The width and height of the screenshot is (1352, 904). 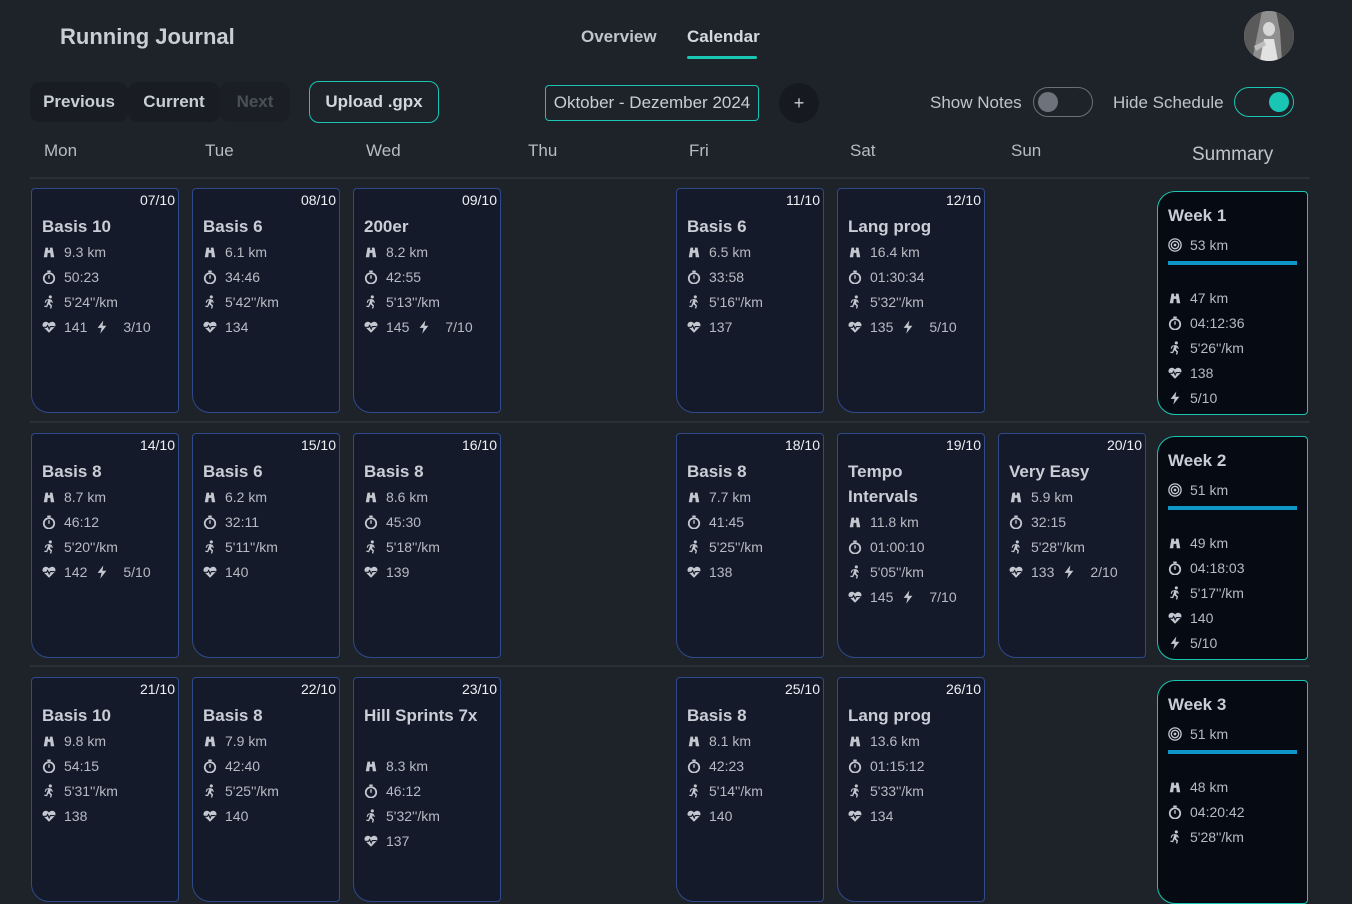 I want to click on workout-card: 21/10 Basis 10 9.8 km 54:15 5'31''/km 138, so click(x=105, y=789).